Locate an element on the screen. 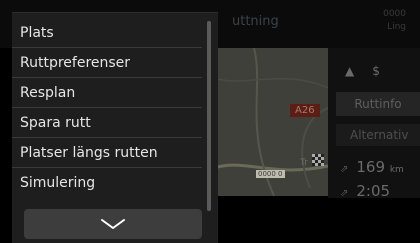  route-distance: ⇗ 169 km is located at coordinates (372, 167).